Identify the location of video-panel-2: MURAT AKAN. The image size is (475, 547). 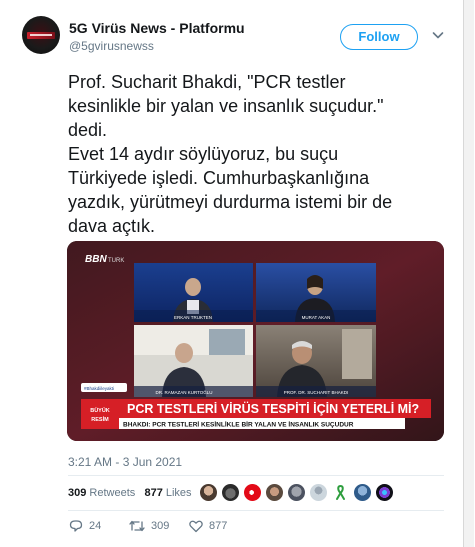
(316, 292).